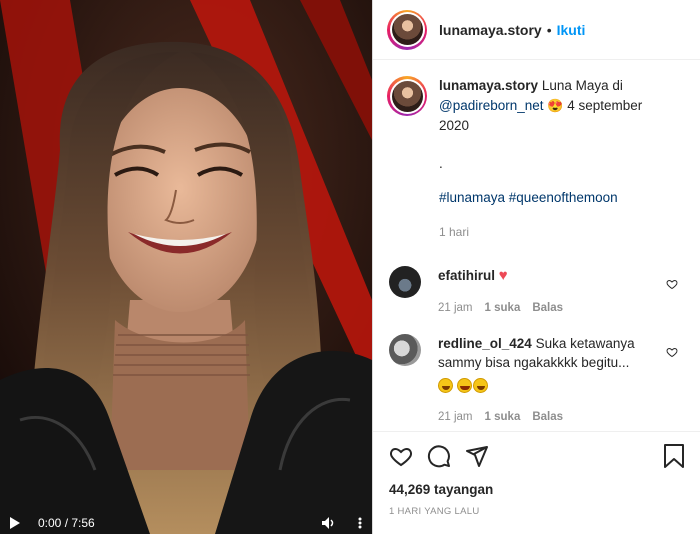 The height and width of the screenshot is (534, 700). I want to click on video-time: 0:00 / 7:56, so click(66, 523).